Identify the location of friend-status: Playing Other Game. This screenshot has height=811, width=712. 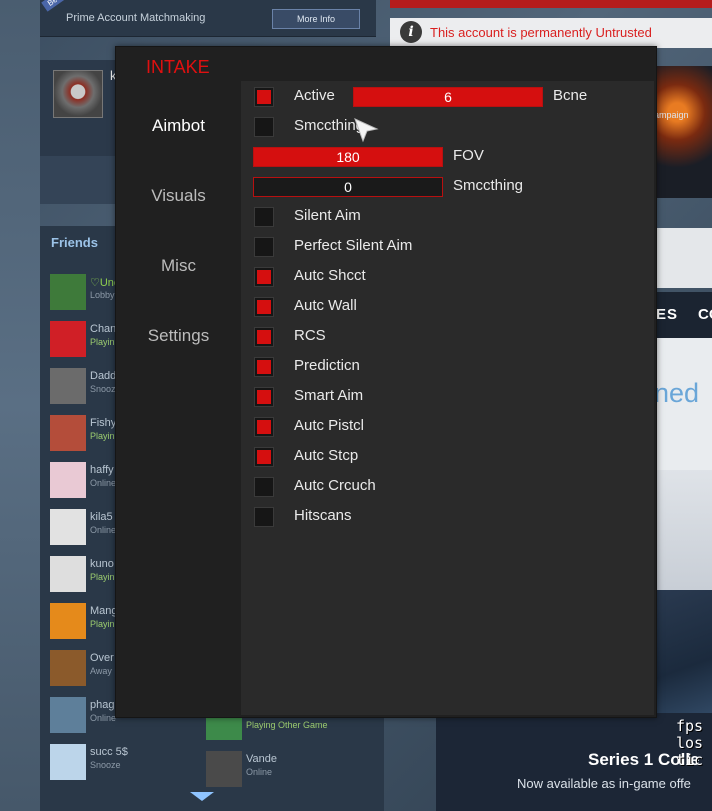
(287, 725).